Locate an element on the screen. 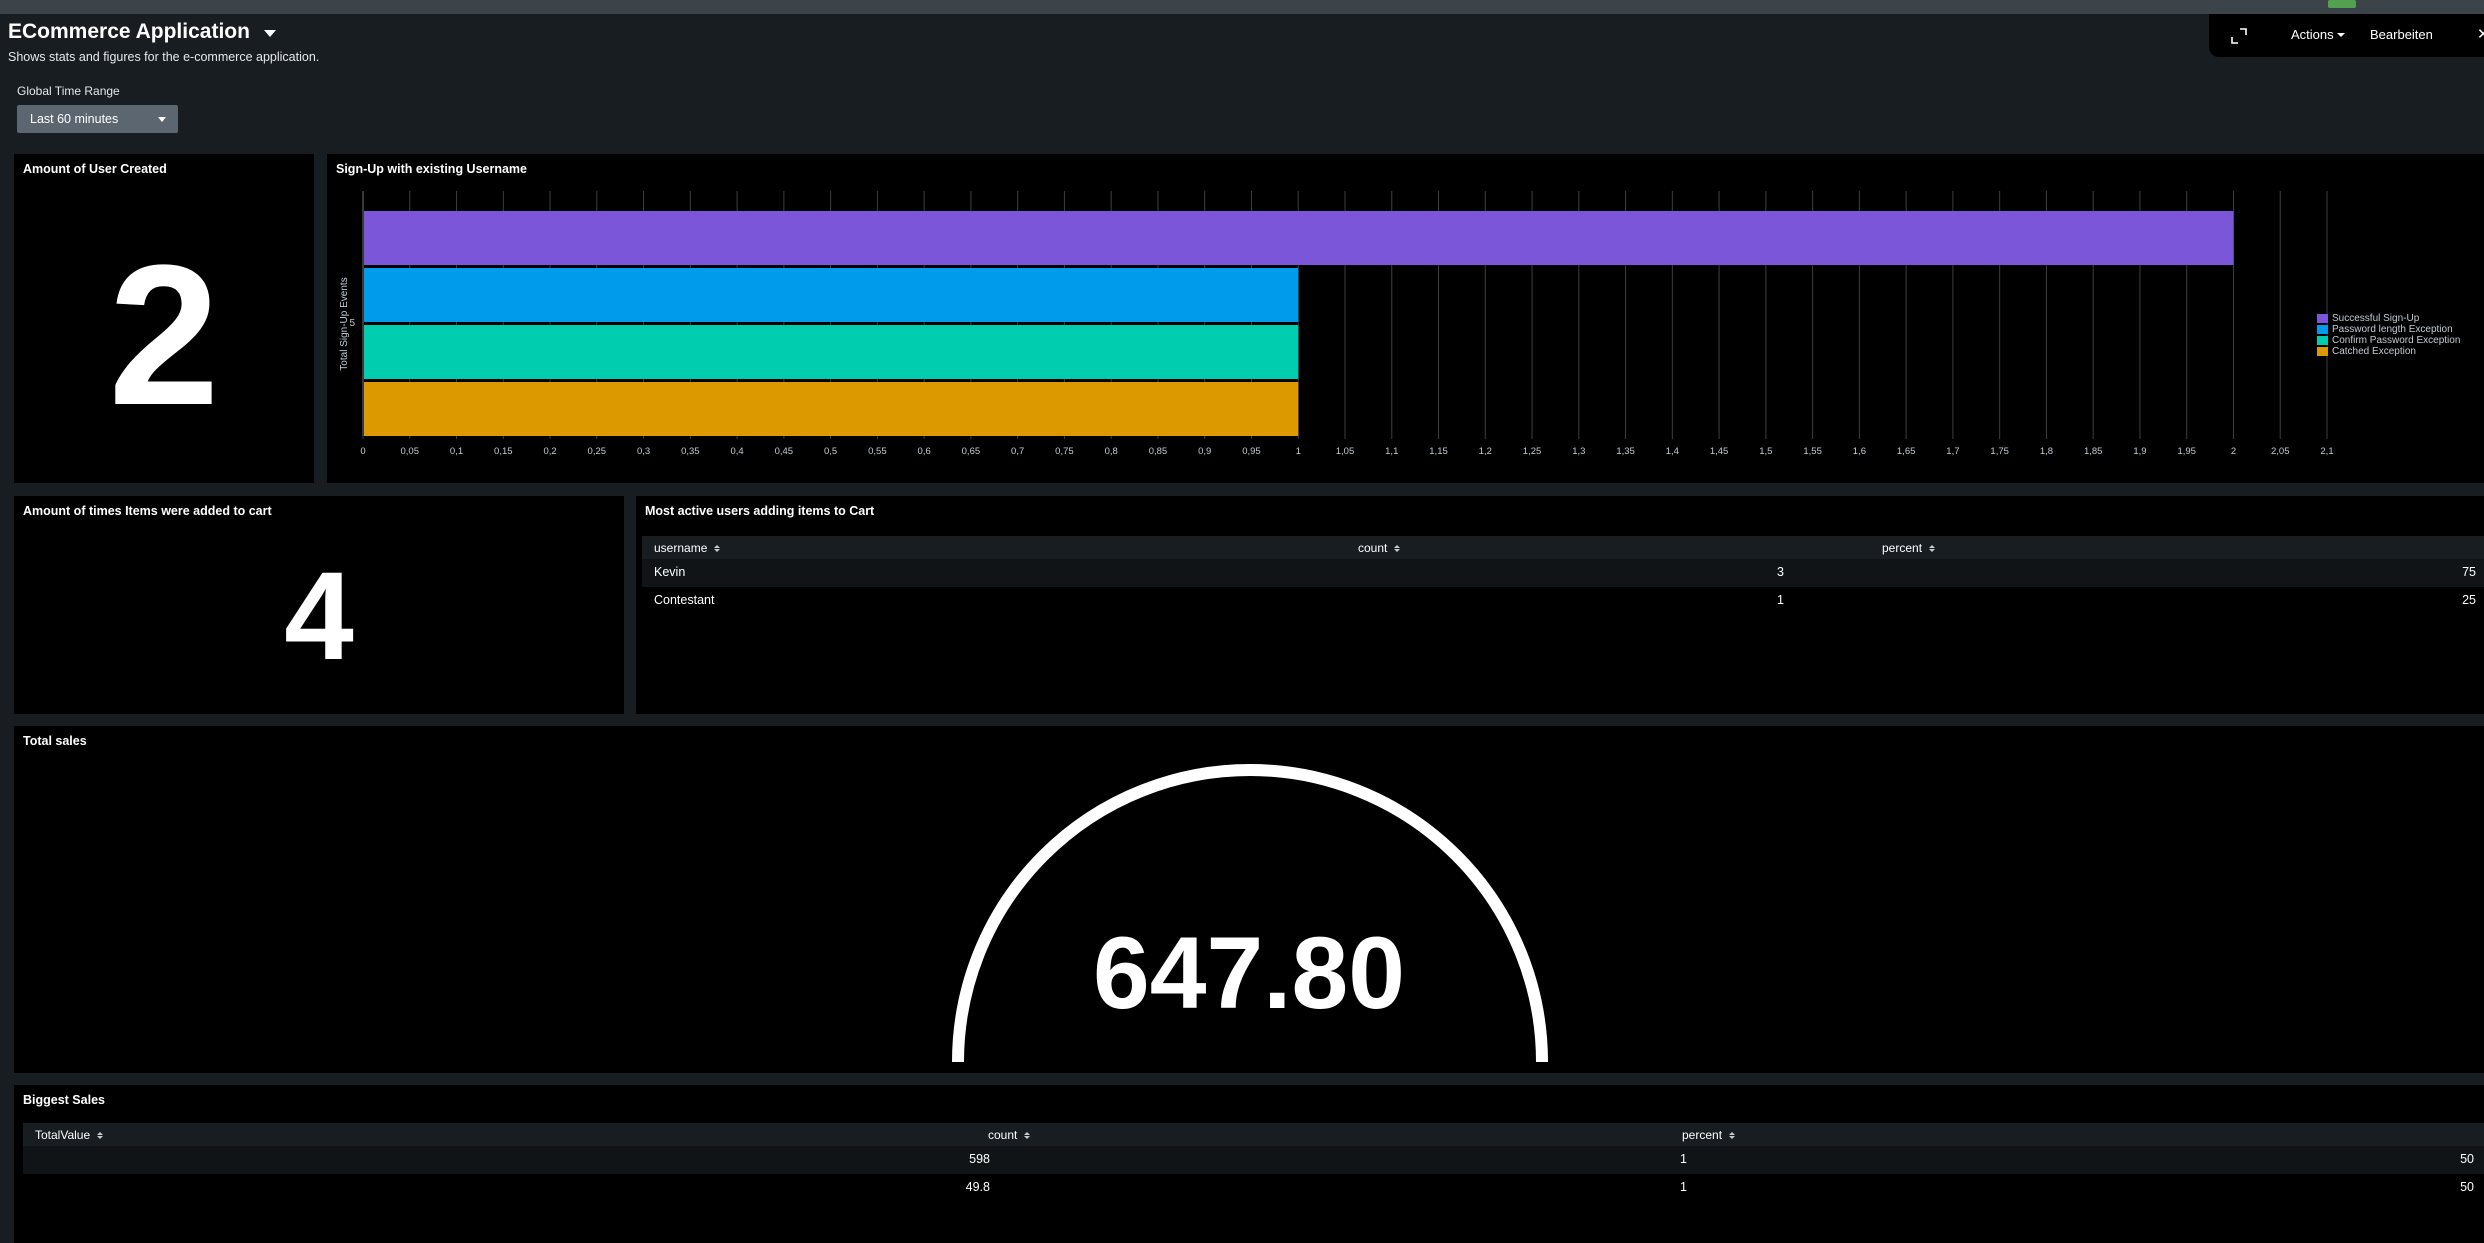 The width and height of the screenshot is (2484, 1243). legend-label: Password length Exception is located at coordinates (2392, 329).